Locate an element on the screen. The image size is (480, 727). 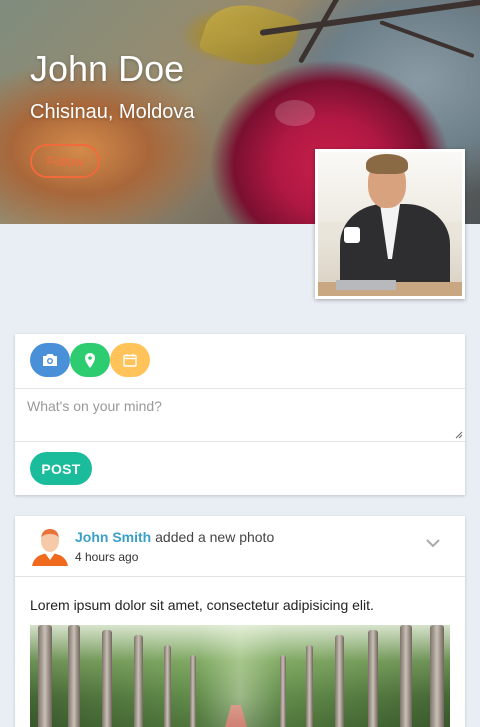
profile-avatar is located at coordinates (390, 224).